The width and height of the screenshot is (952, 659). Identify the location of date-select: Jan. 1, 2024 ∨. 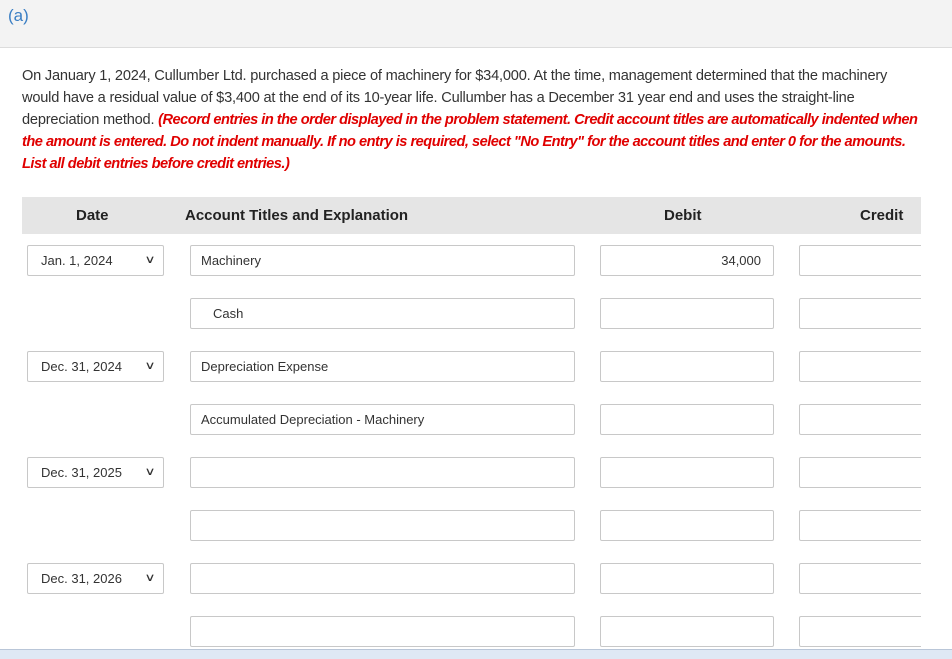
(95, 260).